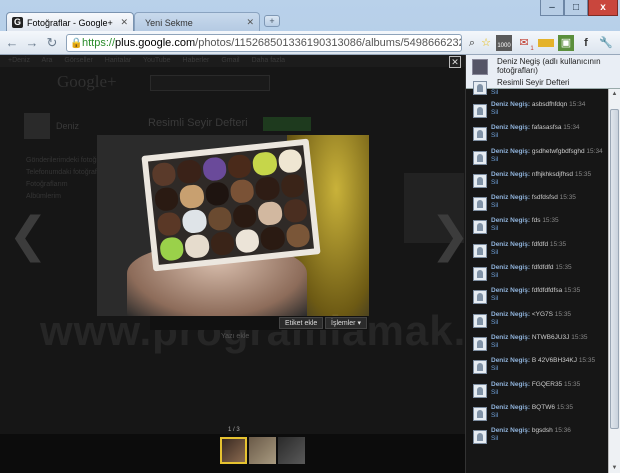 The height and width of the screenshot is (473, 620). Describe the element at coordinates (346, 323) in the screenshot. I see `actions-dropdown: İşlemler ▾` at that location.